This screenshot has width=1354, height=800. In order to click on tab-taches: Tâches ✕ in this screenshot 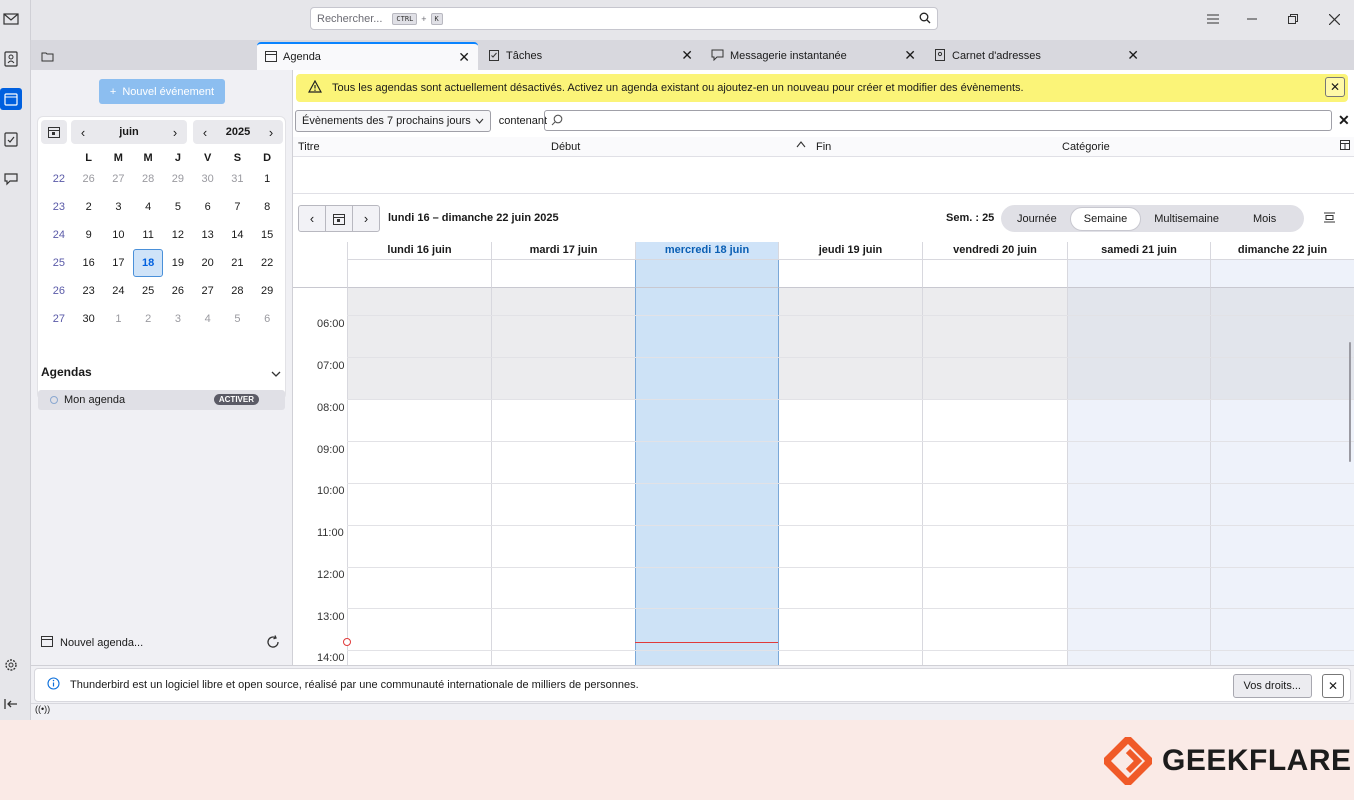, I will do `click(590, 56)`.